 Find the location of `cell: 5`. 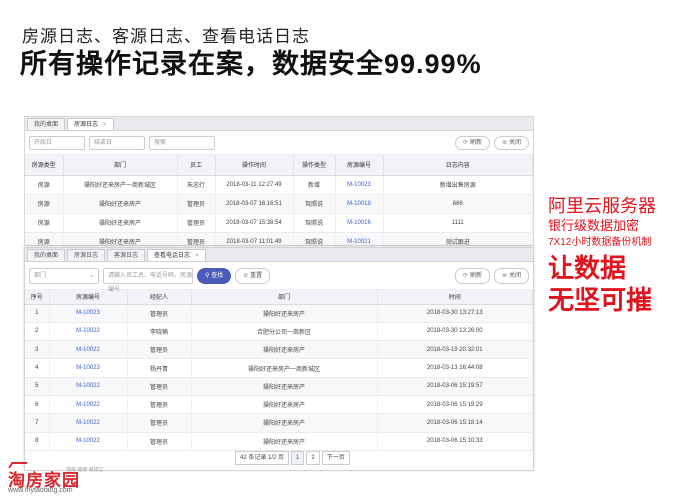

cell: 5 is located at coordinates (37, 386).